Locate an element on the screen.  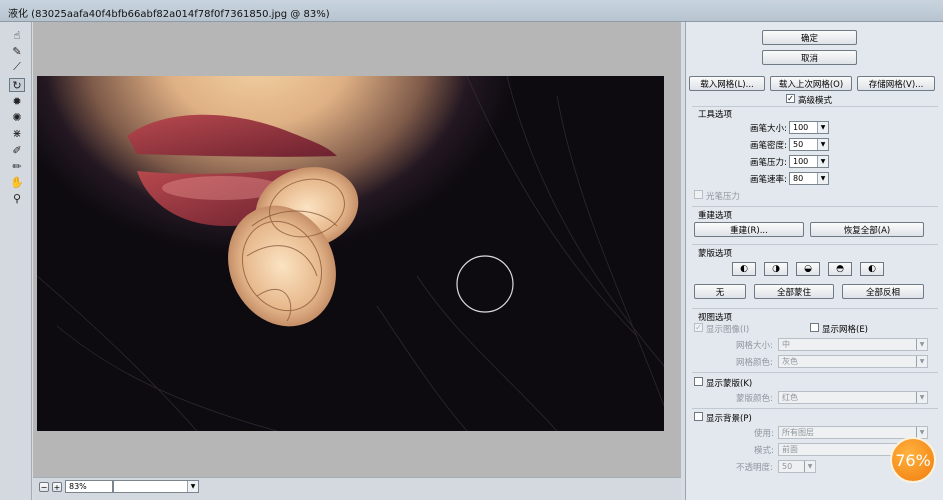
mode-label: 模式: is located at coordinates (764, 451).